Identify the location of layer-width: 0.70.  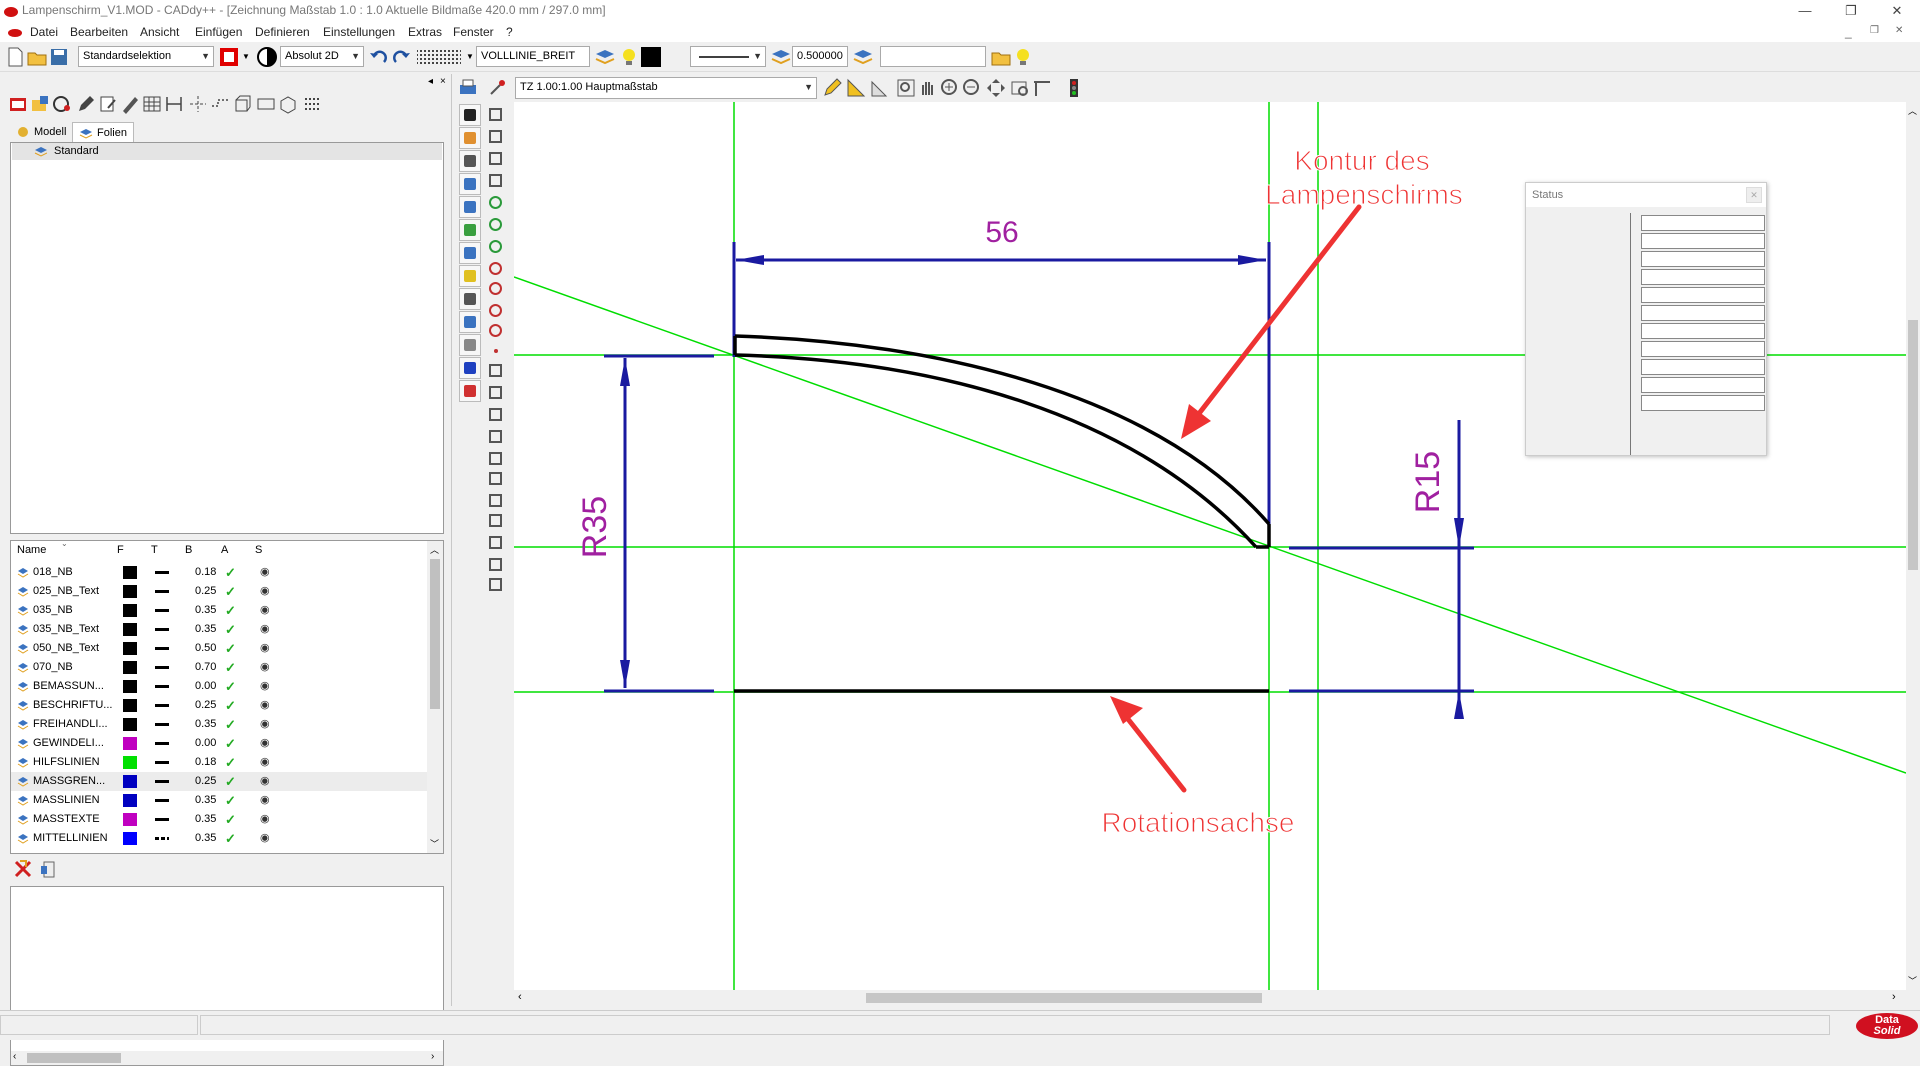
(205, 667).